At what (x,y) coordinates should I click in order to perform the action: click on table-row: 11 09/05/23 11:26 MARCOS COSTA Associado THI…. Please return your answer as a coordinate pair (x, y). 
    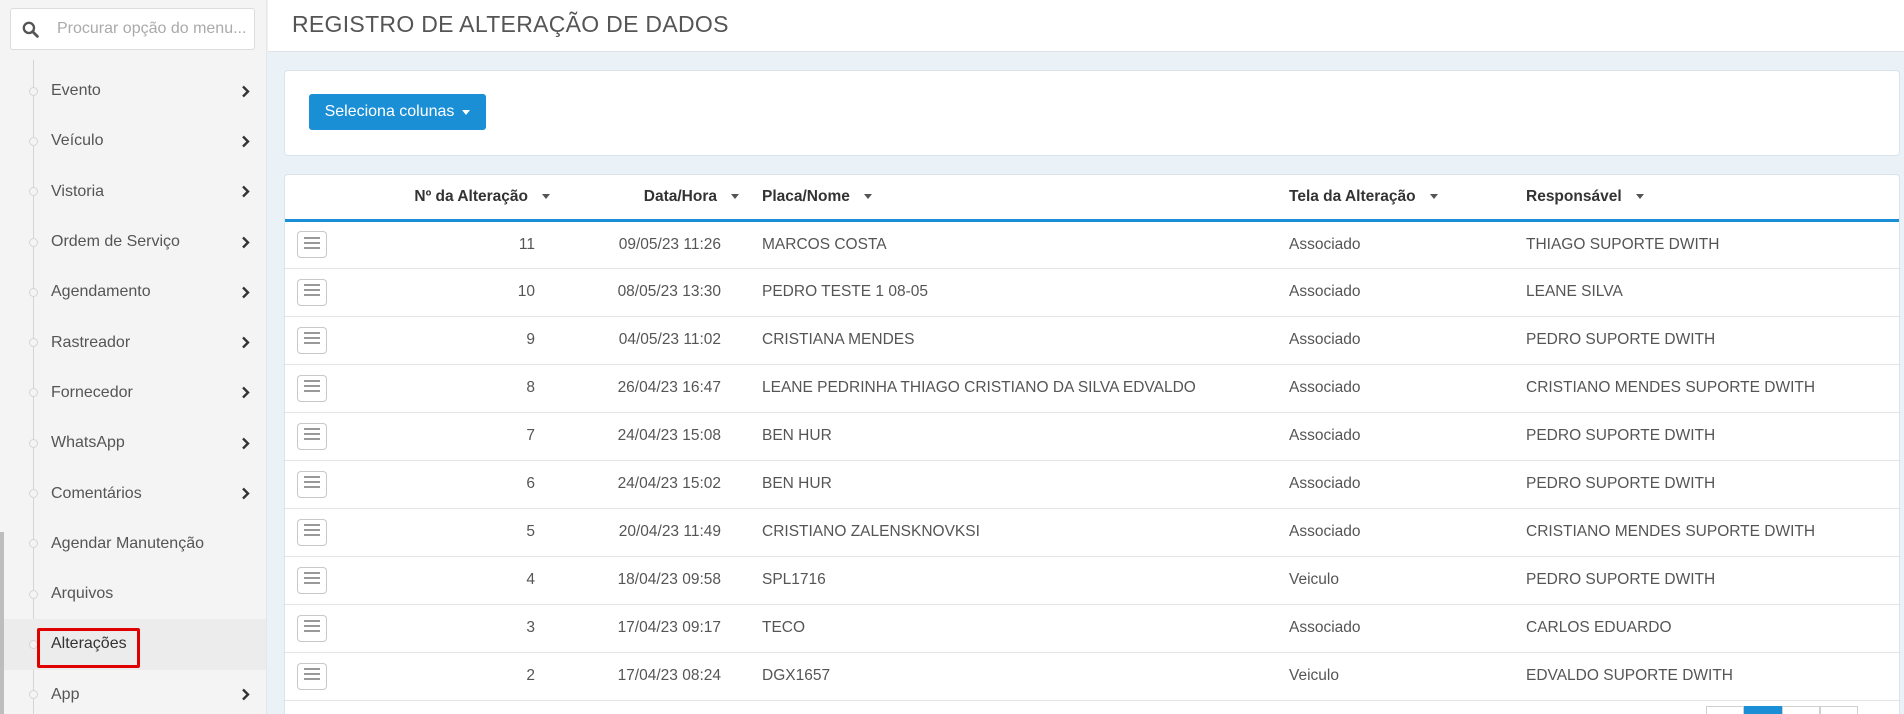
    Looking at the image, I should click on (1092, 244).